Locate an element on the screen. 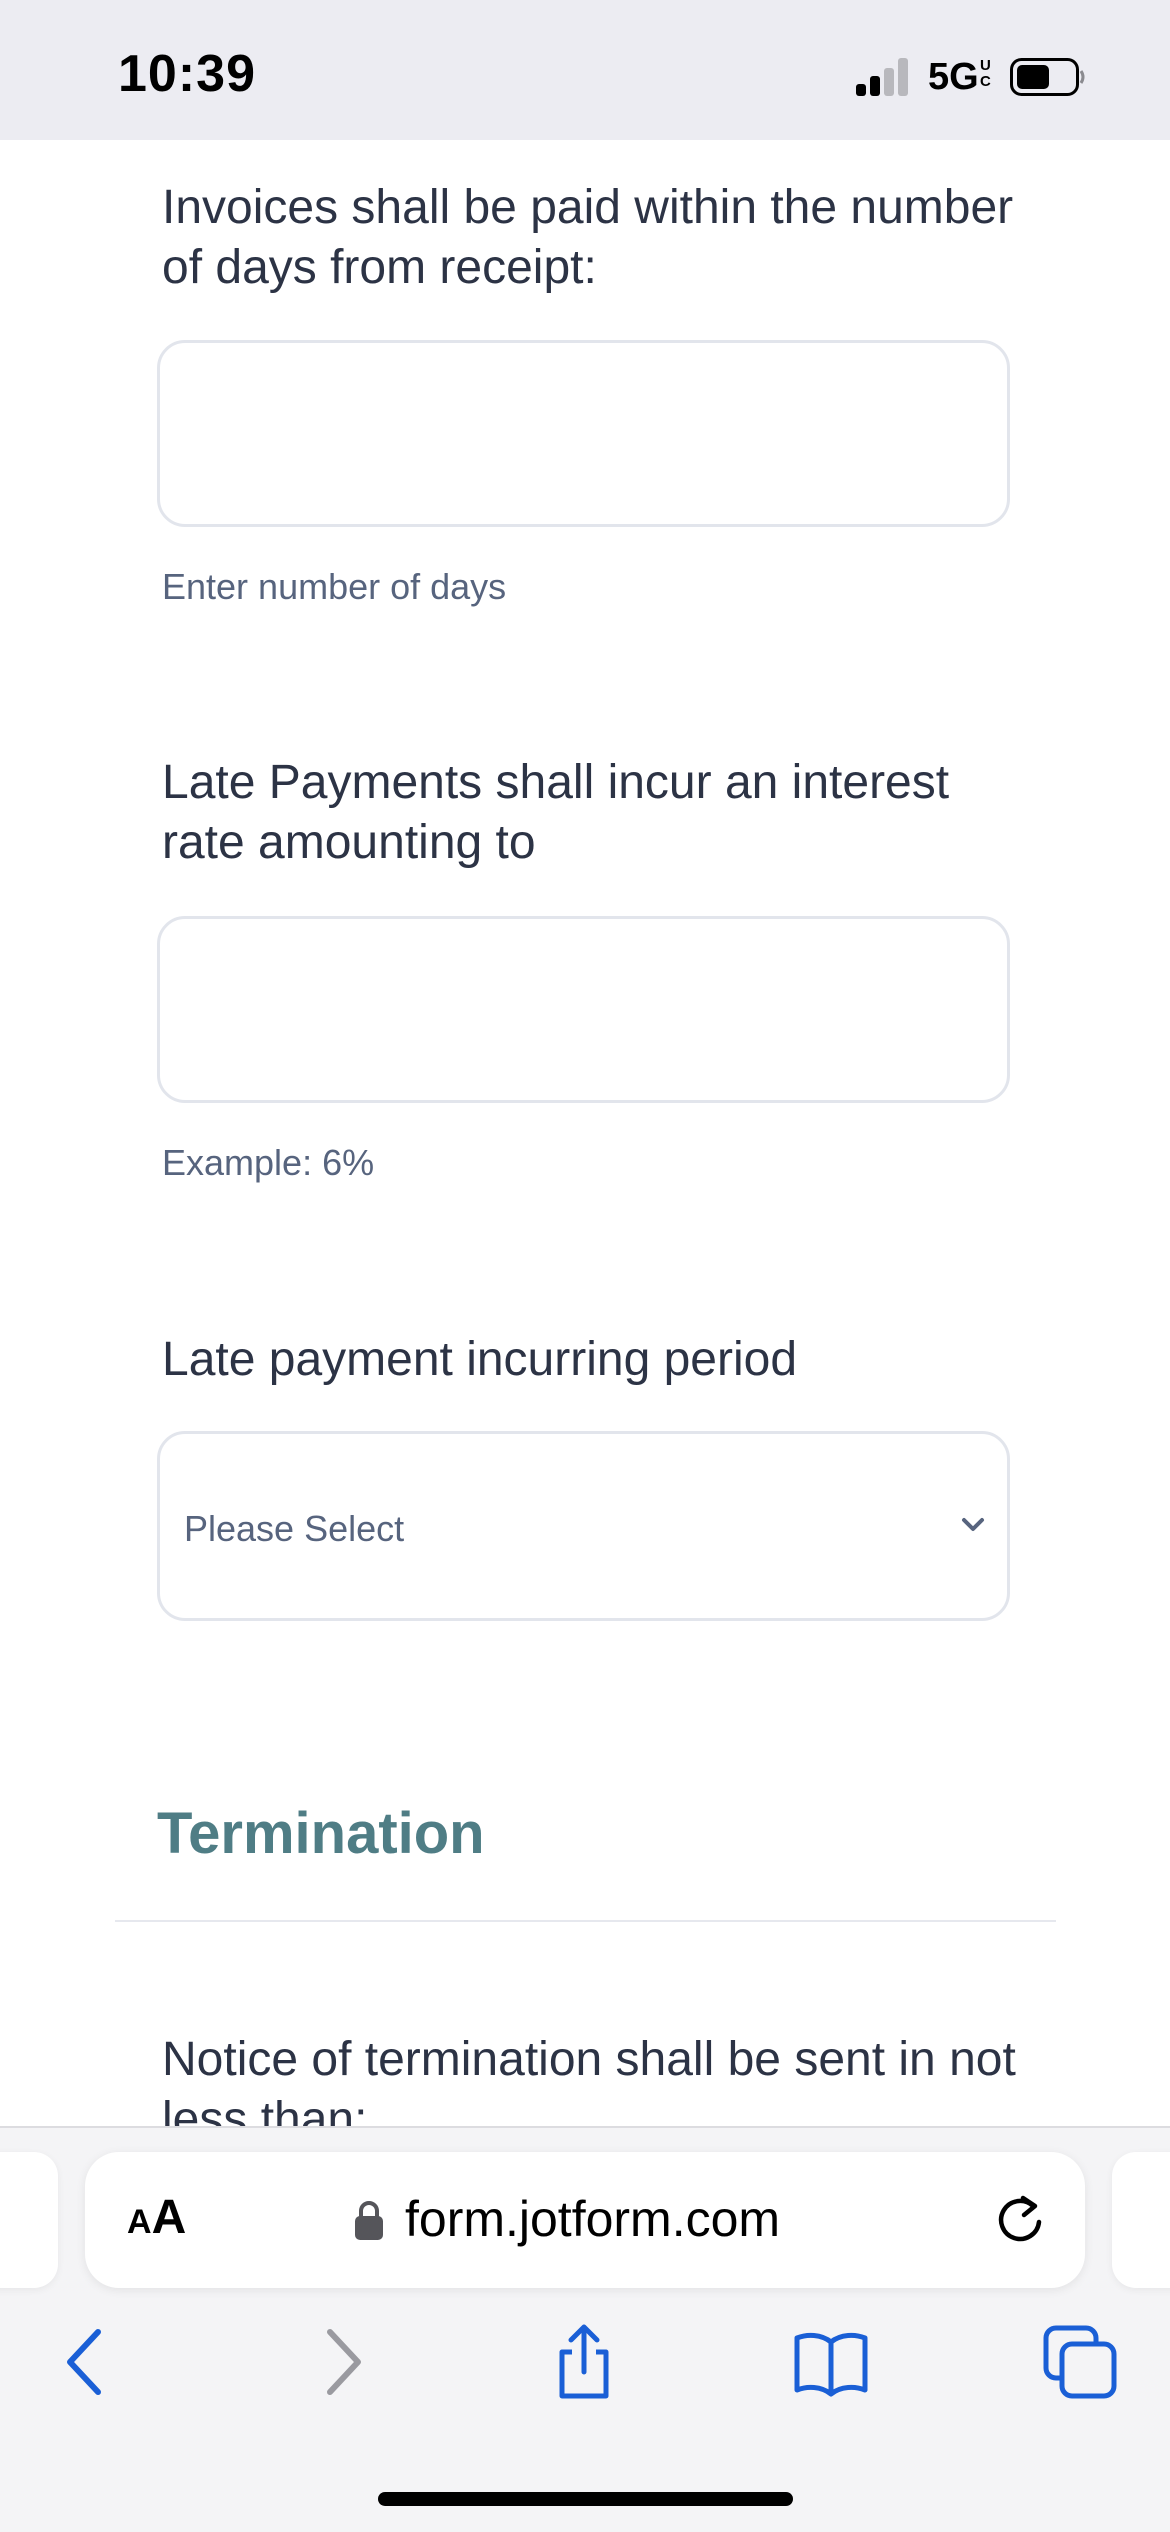 This screenshot has width=1170, height=2532. home-indicator is located at coordinates (585, 2499).